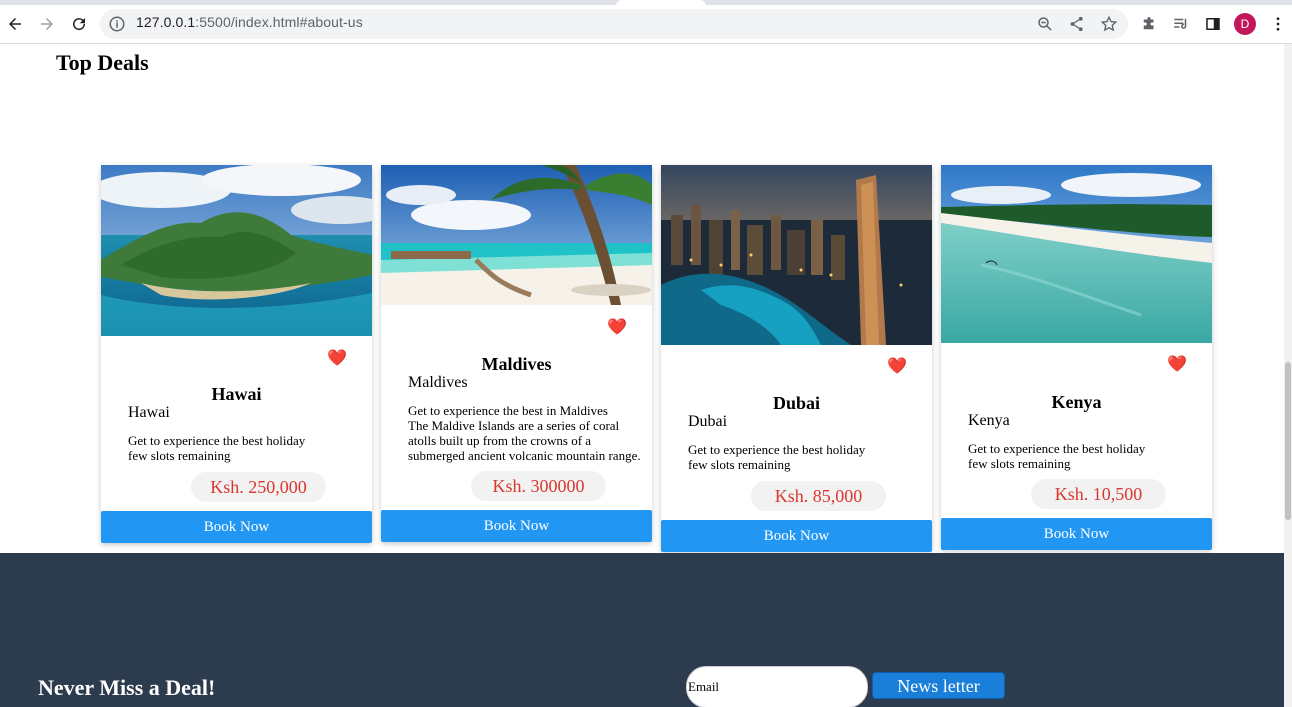  I want to click on section-title: Top Deals, so click(102, 62).